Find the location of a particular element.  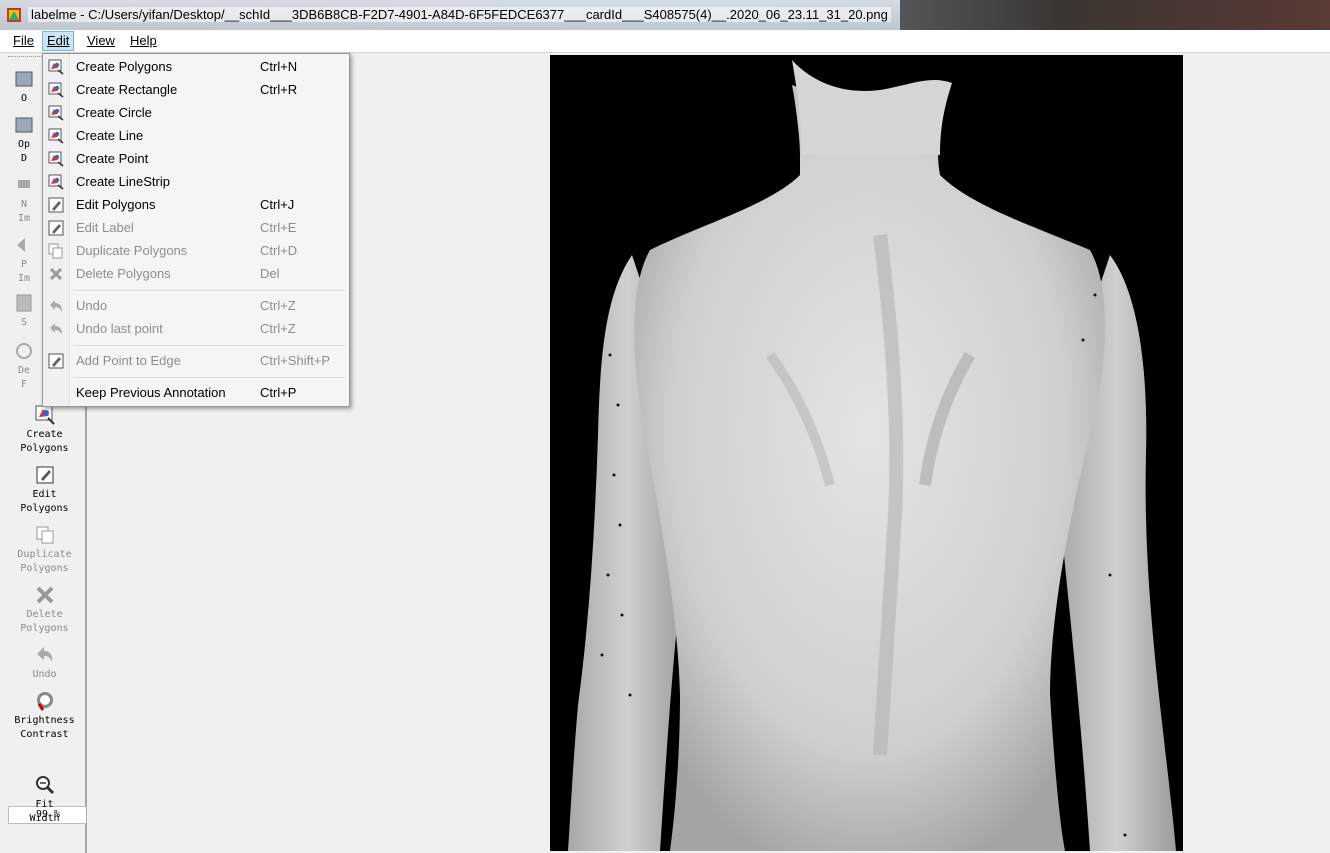

menu-item-label: Create Polygons is located at coordinates (124, 66).